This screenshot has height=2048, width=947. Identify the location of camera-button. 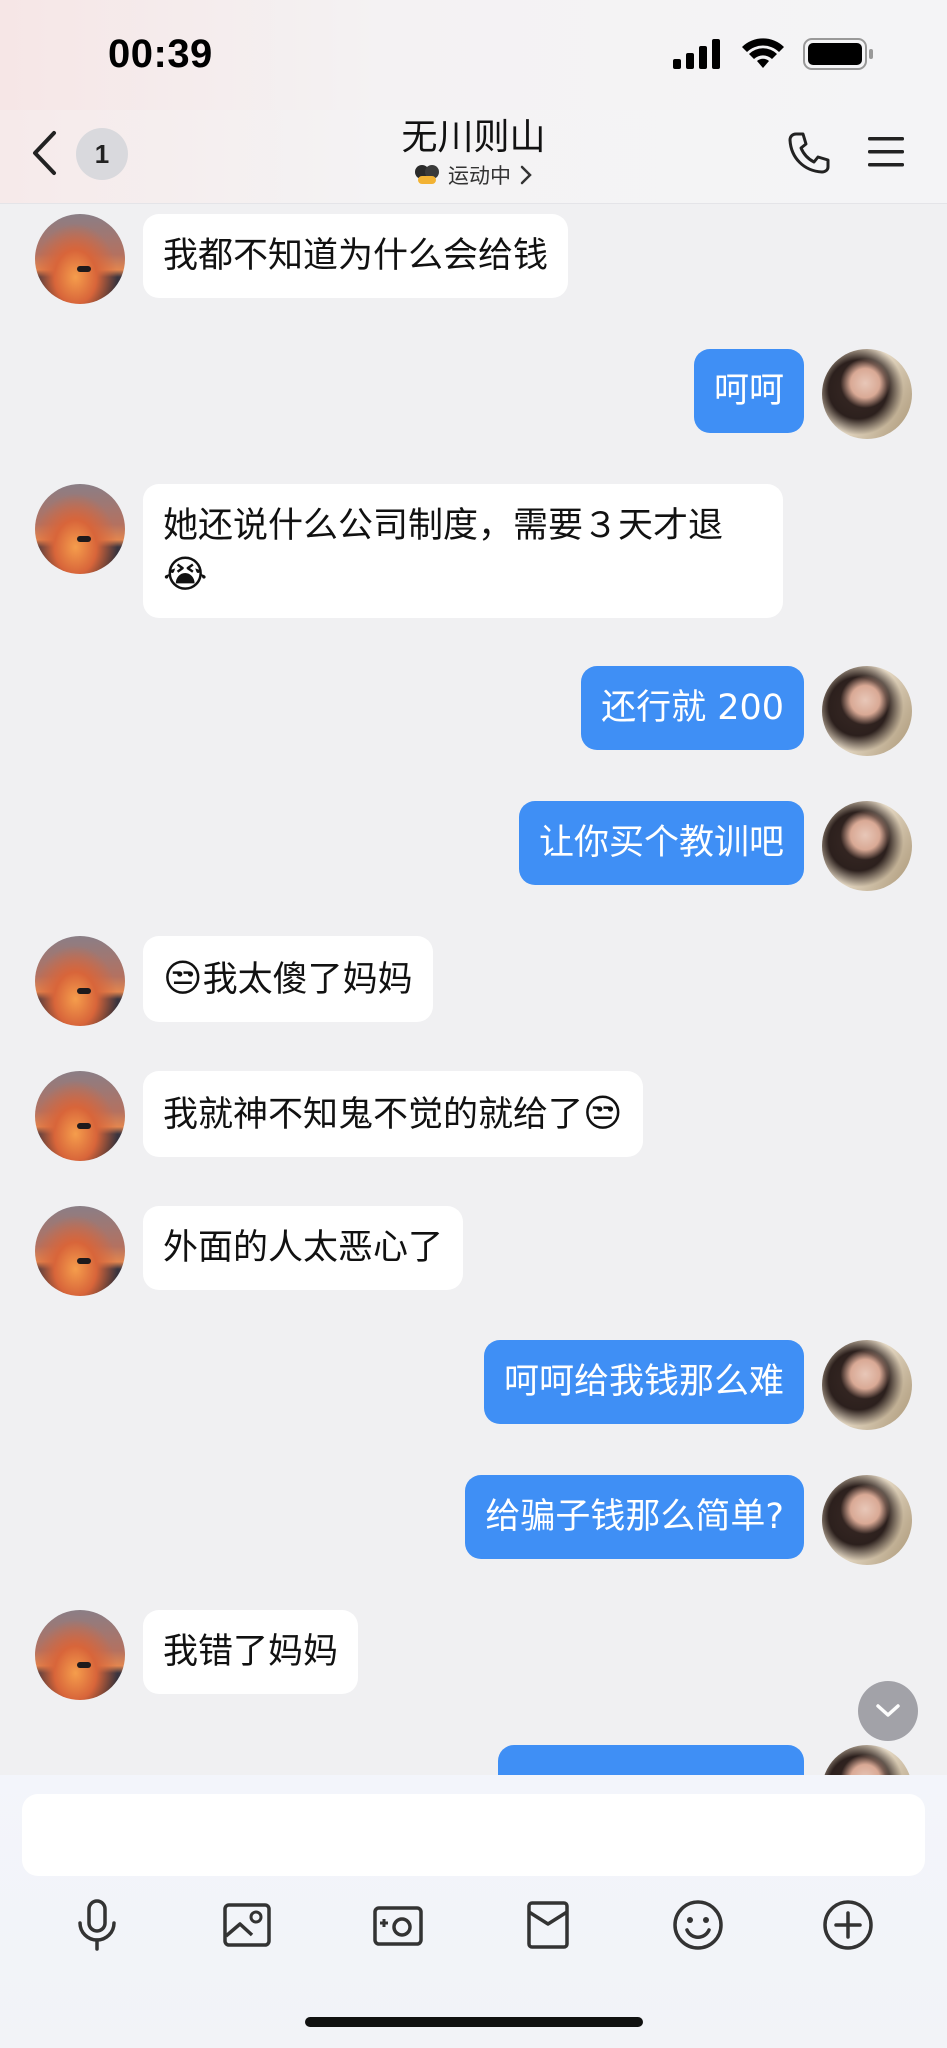
(398, 1925).